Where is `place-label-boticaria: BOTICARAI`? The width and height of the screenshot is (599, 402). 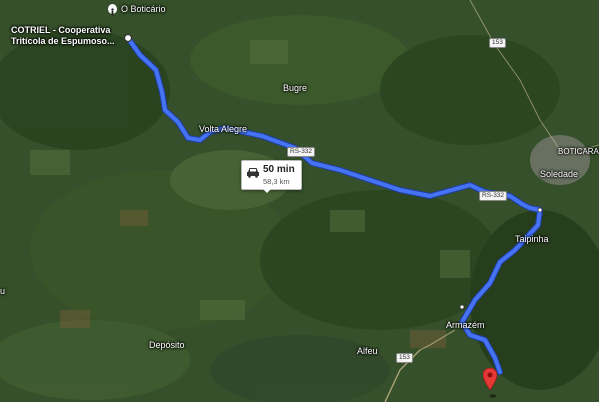 place-label-boticaria: BOTICARAI is located at coordinates (578, 151).